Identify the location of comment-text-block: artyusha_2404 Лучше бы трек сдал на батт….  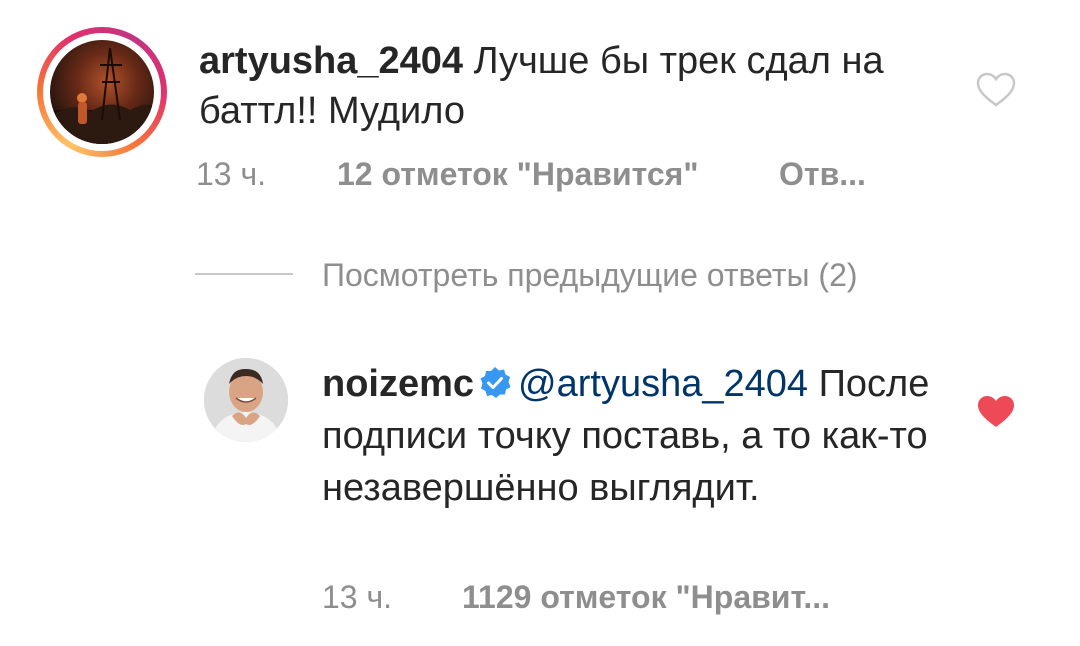
(559, 86).